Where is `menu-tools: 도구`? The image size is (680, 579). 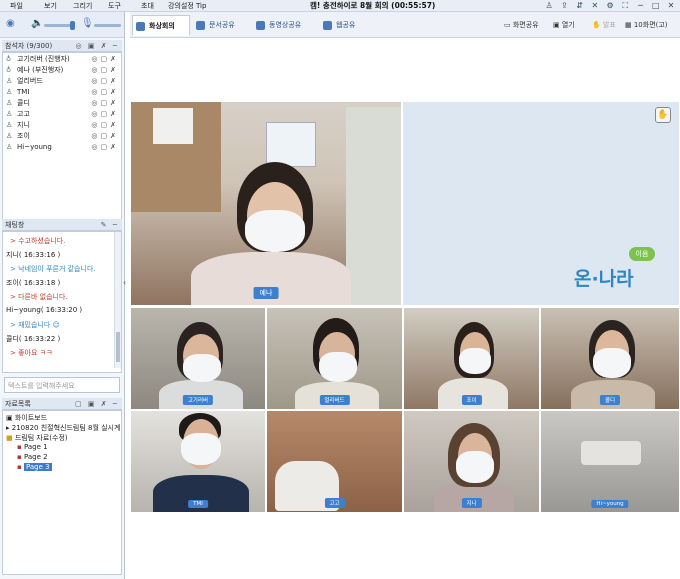
menu-tools: 도구 is located at coordinates (114, 6).